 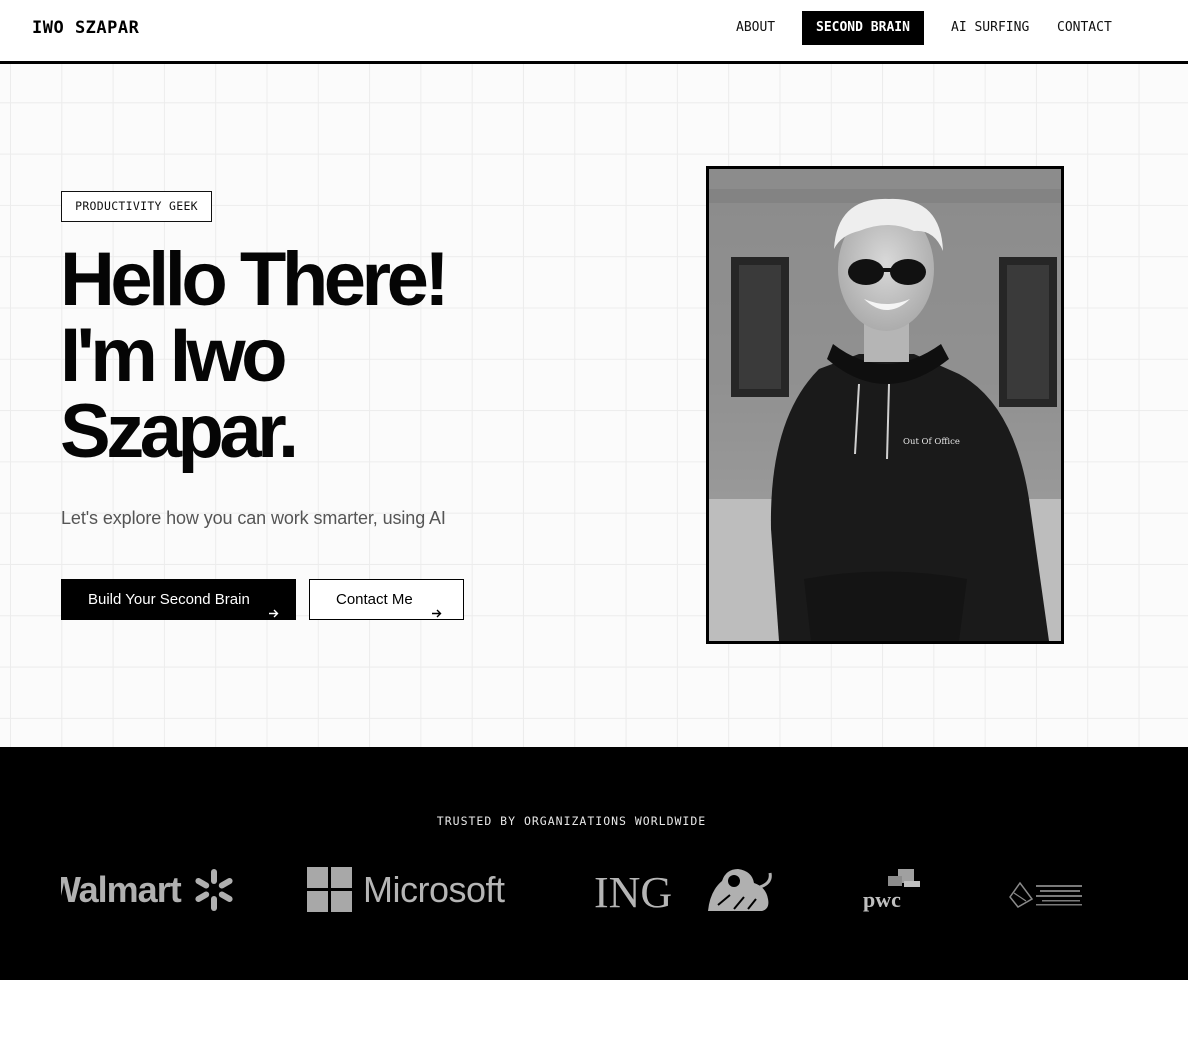 I want to click on profile-photo: Out Of Office, so click(x=885, y=405).